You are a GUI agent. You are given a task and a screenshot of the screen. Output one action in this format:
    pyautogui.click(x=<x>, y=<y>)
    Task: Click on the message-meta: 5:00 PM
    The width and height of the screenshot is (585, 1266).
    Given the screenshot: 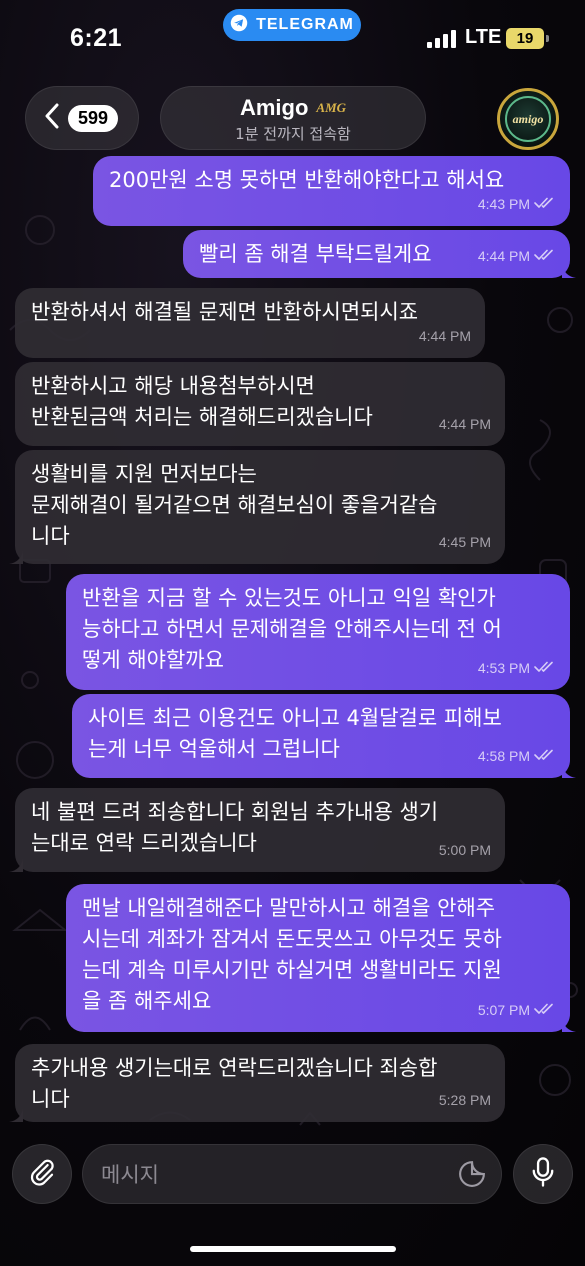 What is the action you would take?
    pyautogui.click(x=465, y=850)
    